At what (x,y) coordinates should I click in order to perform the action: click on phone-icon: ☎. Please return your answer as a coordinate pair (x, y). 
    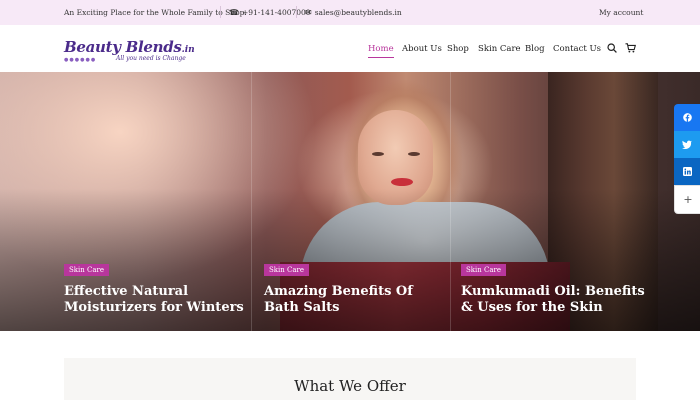
    Looking at the image, I should click on (234, 12).